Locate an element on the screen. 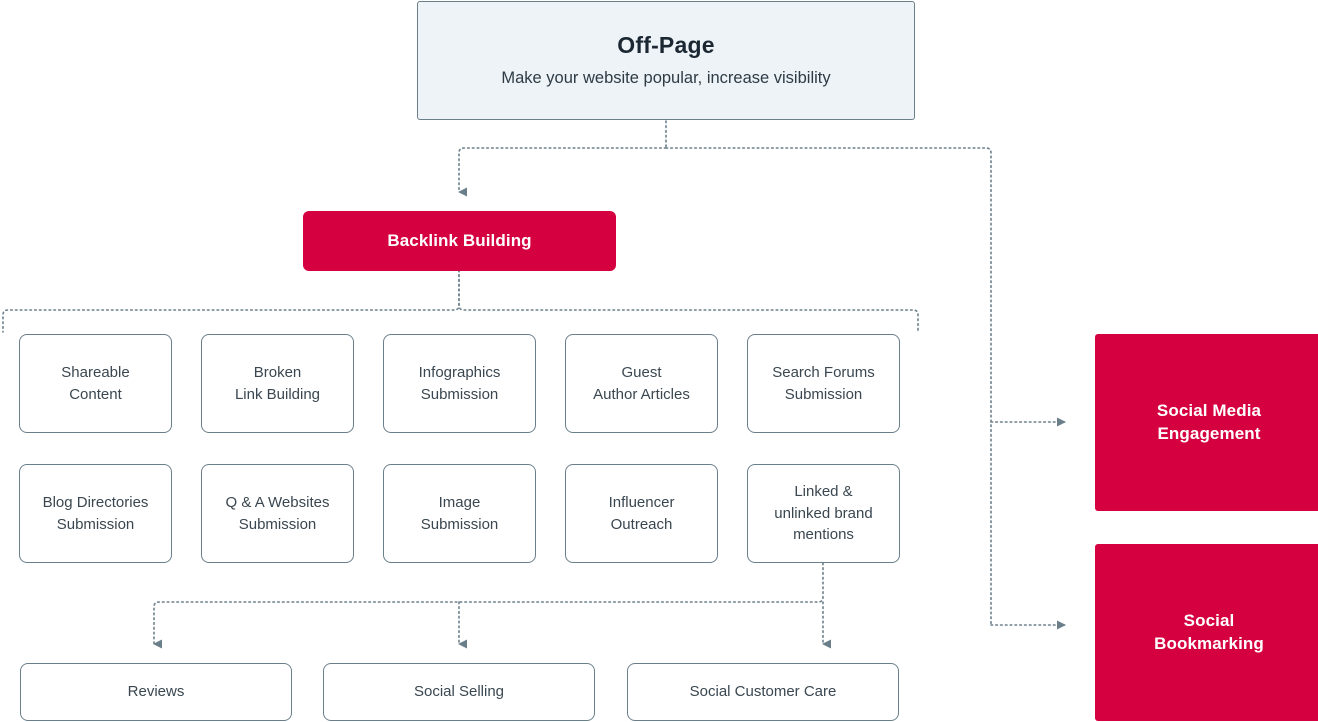 This screenshot has width=1318, height=722. node-brand-mentions: Linked & unlinked brand mentions is located at coordinates (823, 513).